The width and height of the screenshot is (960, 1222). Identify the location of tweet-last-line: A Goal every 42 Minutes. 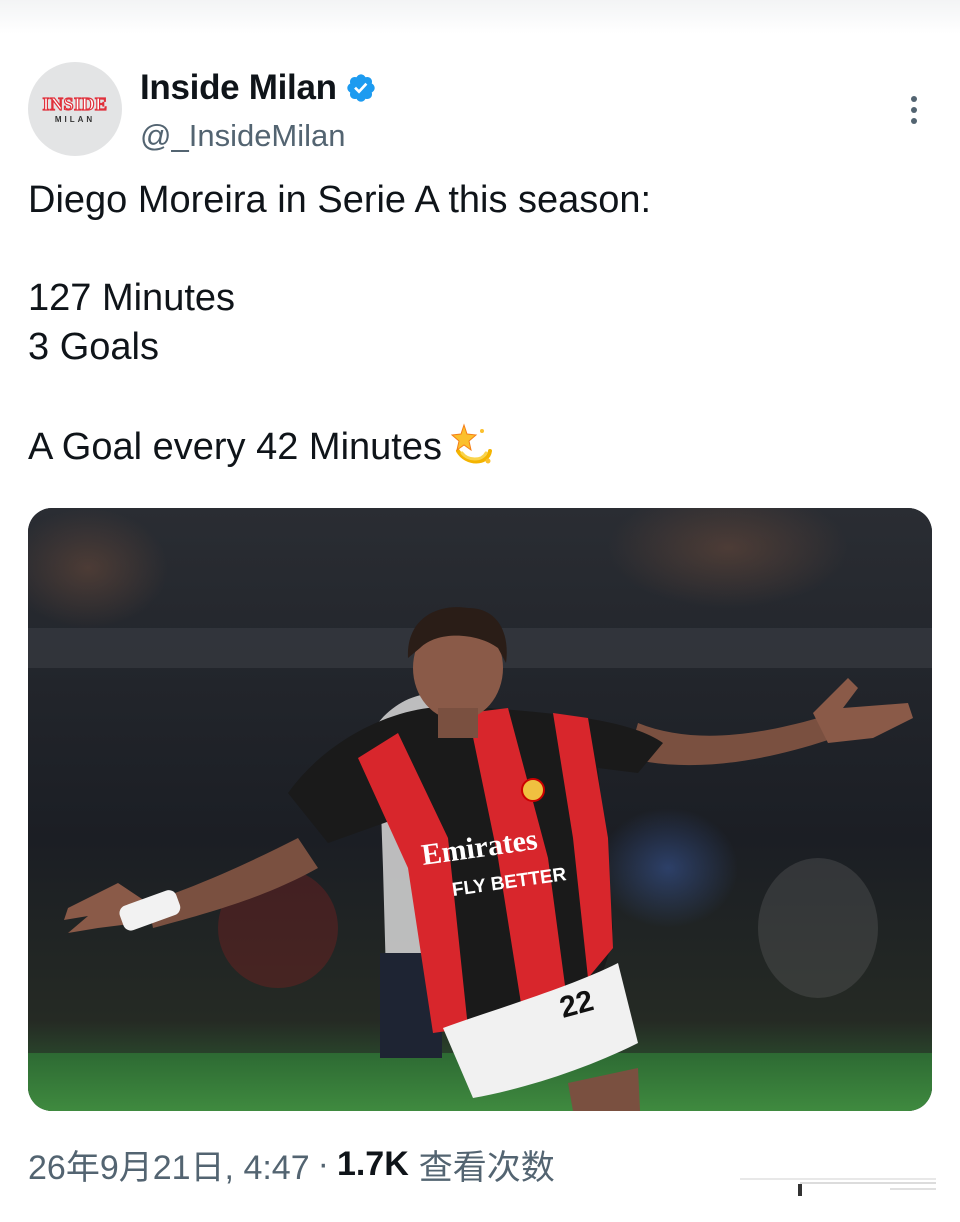
(478, 445).